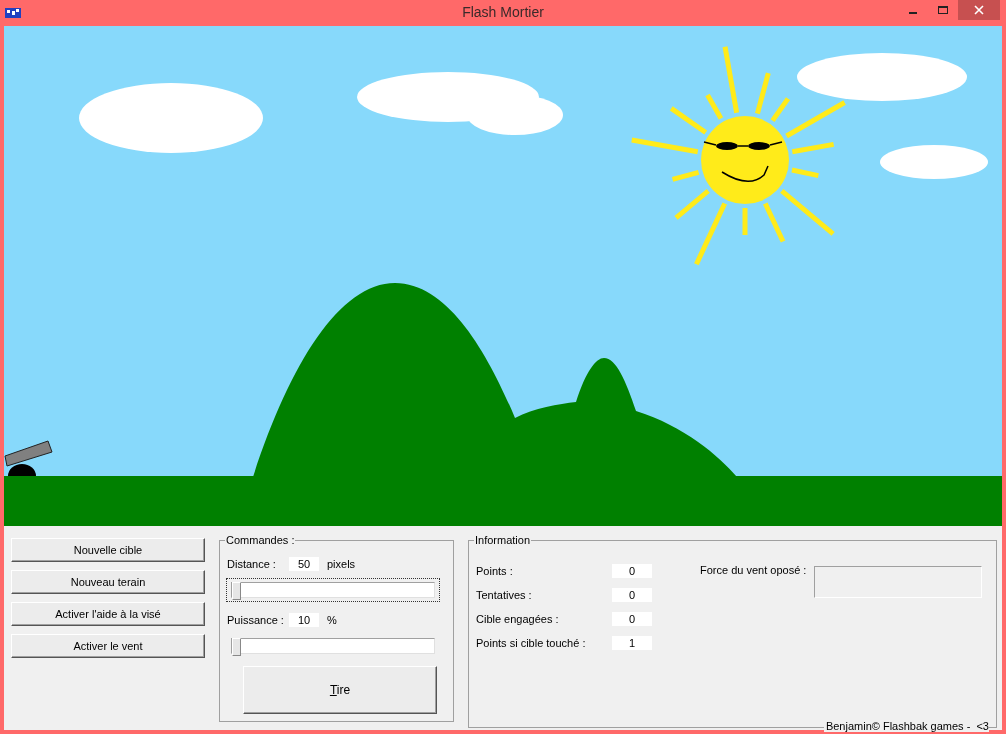 Image resolution: width=1006 pixels, height=734 pixels. I want to click on wind-label: Force du vent oposé :, so click(753, 570).